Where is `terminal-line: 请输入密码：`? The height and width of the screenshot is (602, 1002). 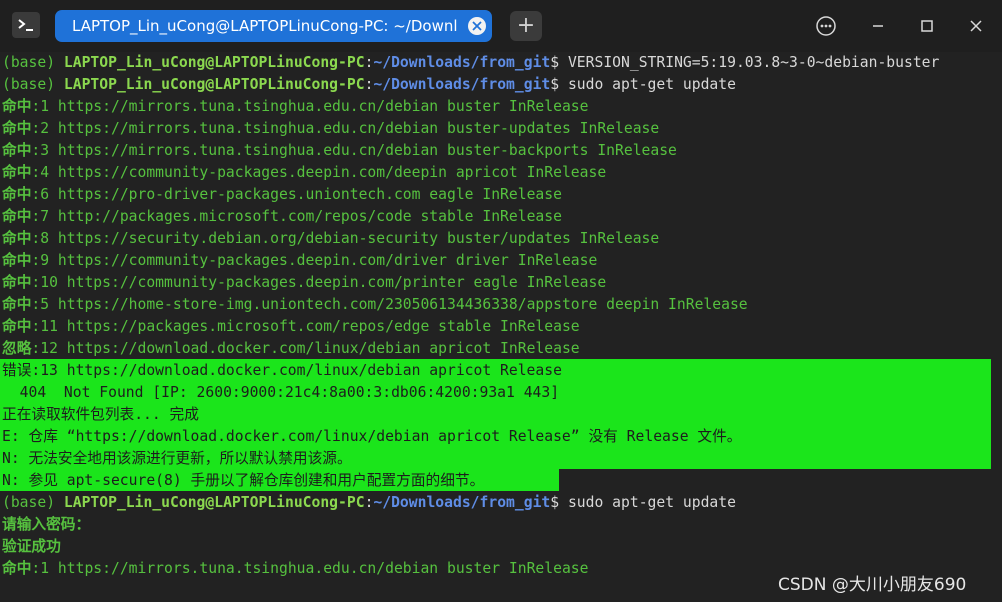
terminal-line: 请输入密码： is located at coordinates (46, 525).